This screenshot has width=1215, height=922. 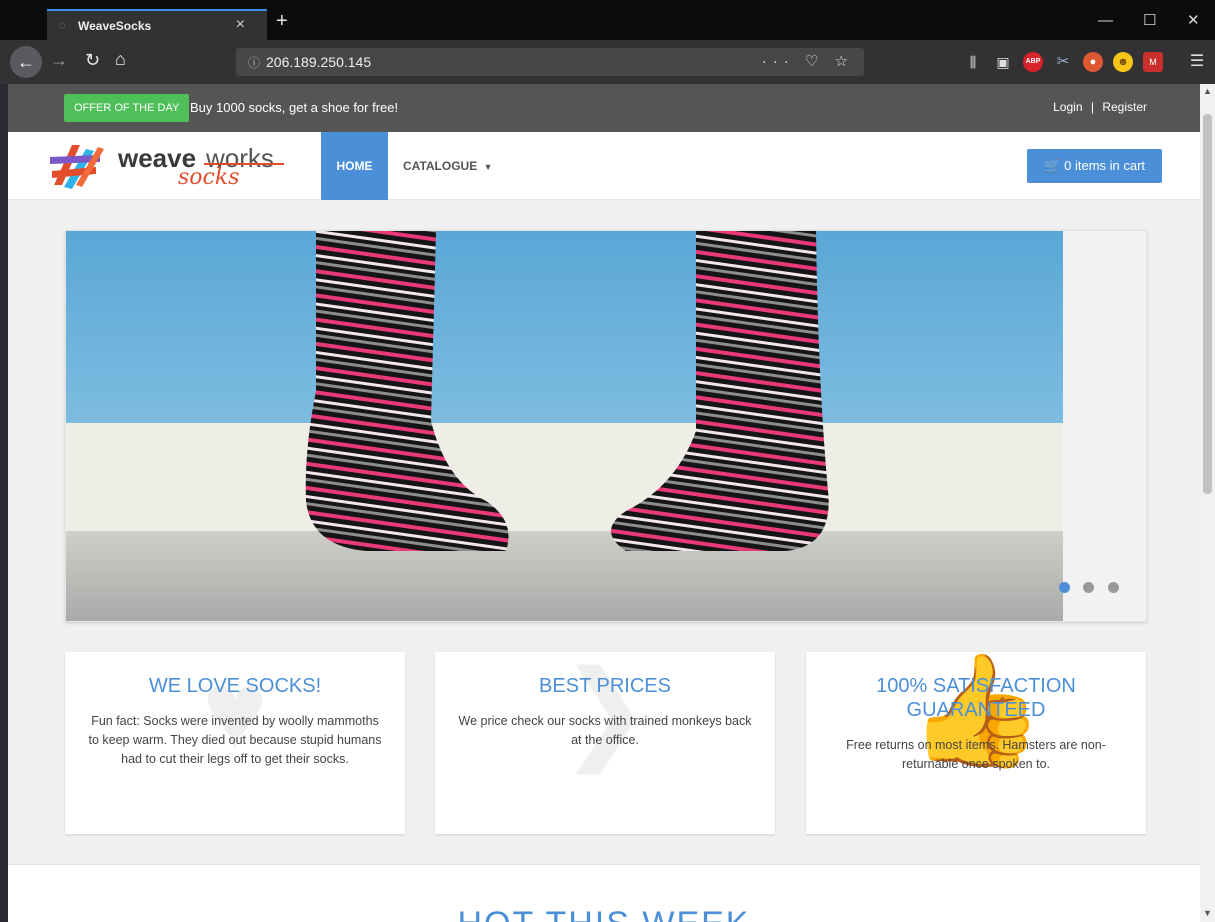 I want to click on forward-button: →, so click(x=59, y=60).